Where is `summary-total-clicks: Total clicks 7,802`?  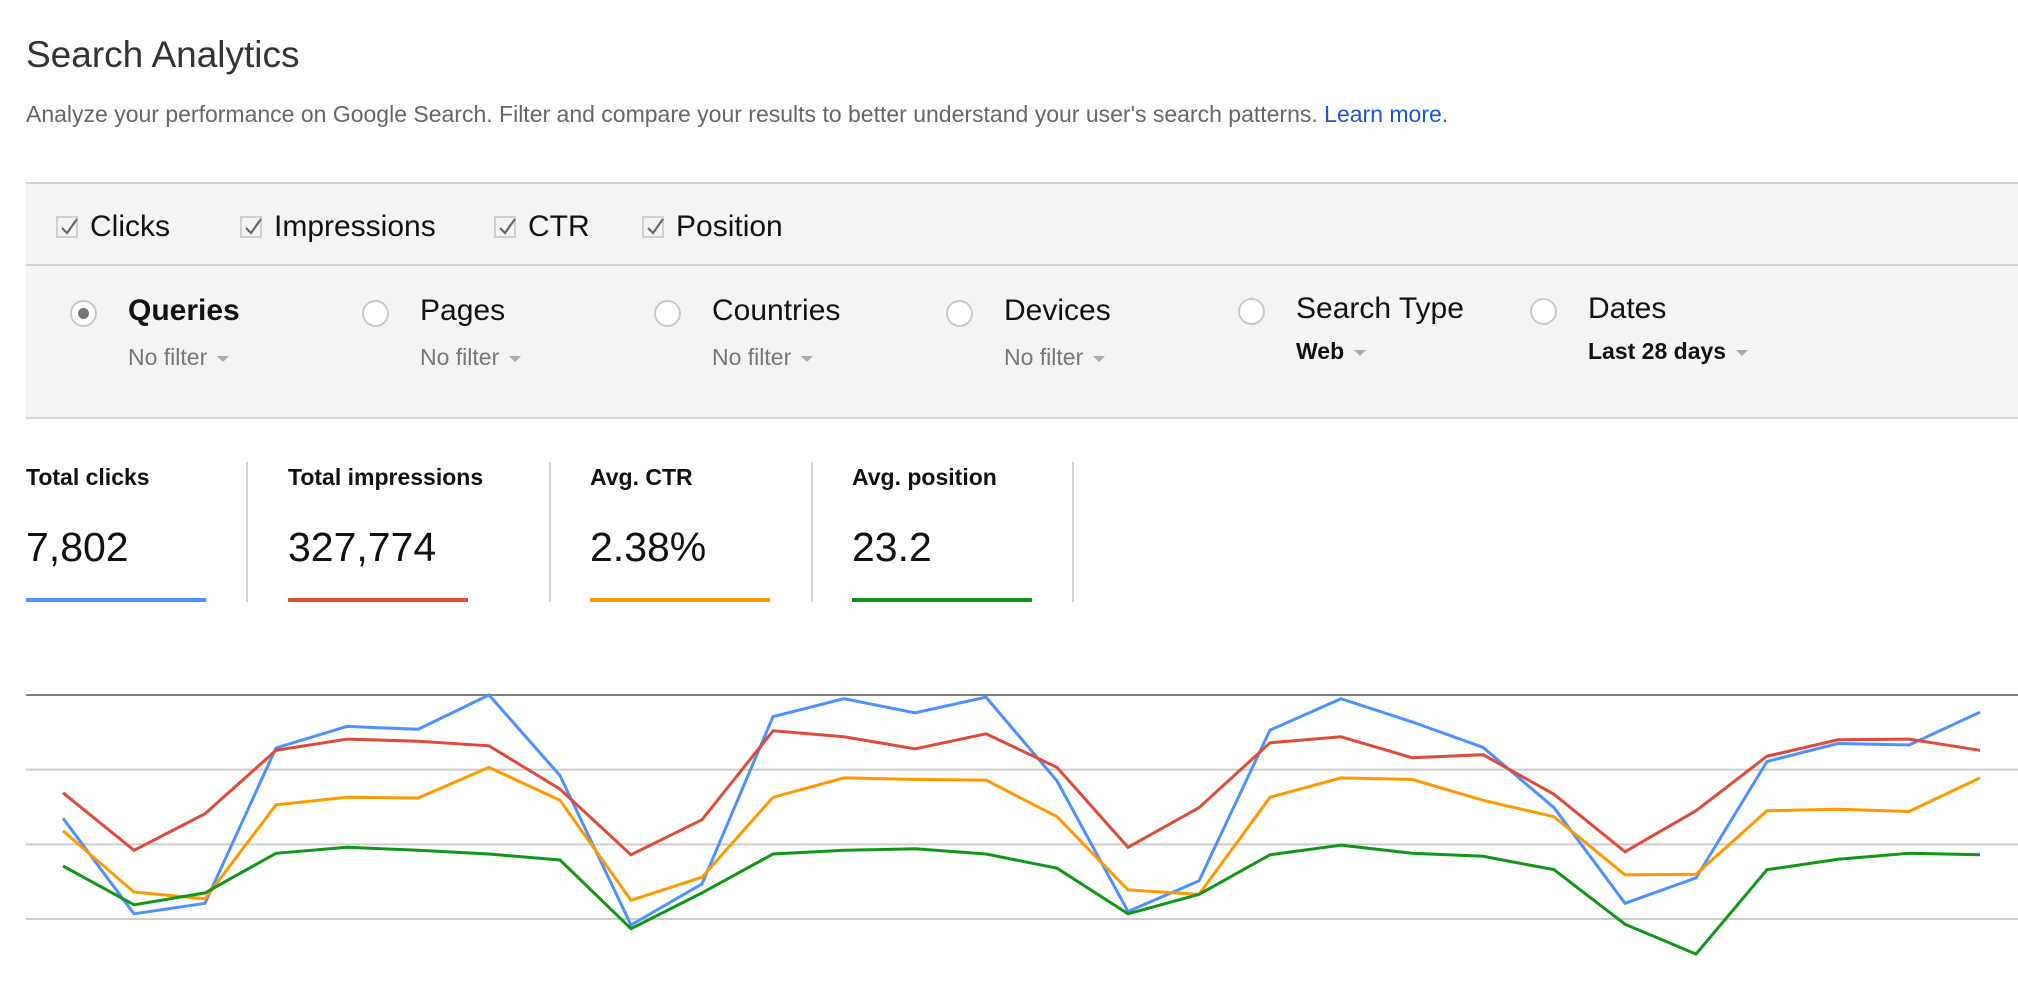
summary-total-clicks: Total clicks 7,802 is located at coordinates (116, 531).